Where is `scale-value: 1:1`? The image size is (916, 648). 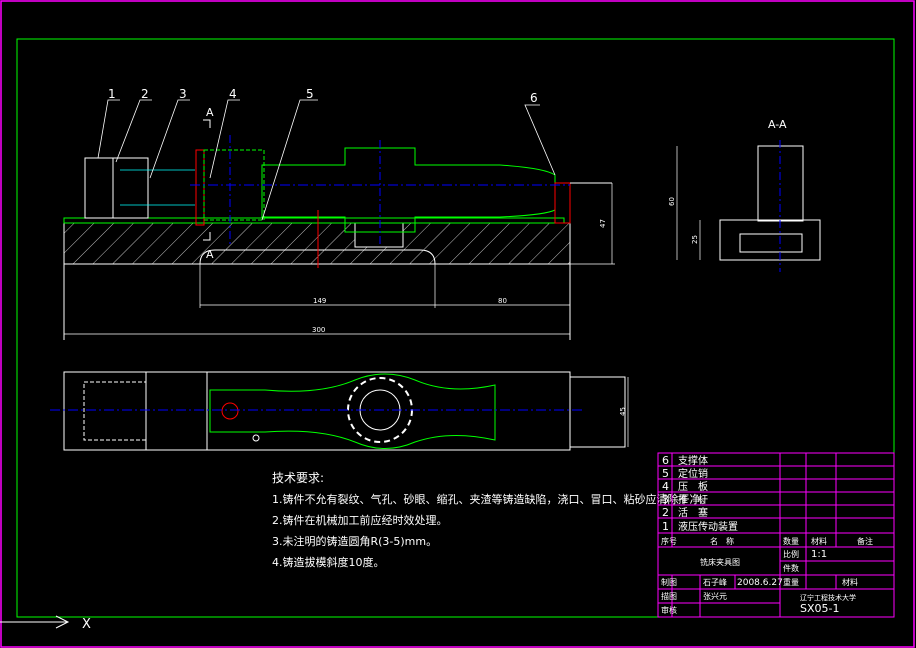 scale-value: 1:1 is located at coordinates (819, 554).